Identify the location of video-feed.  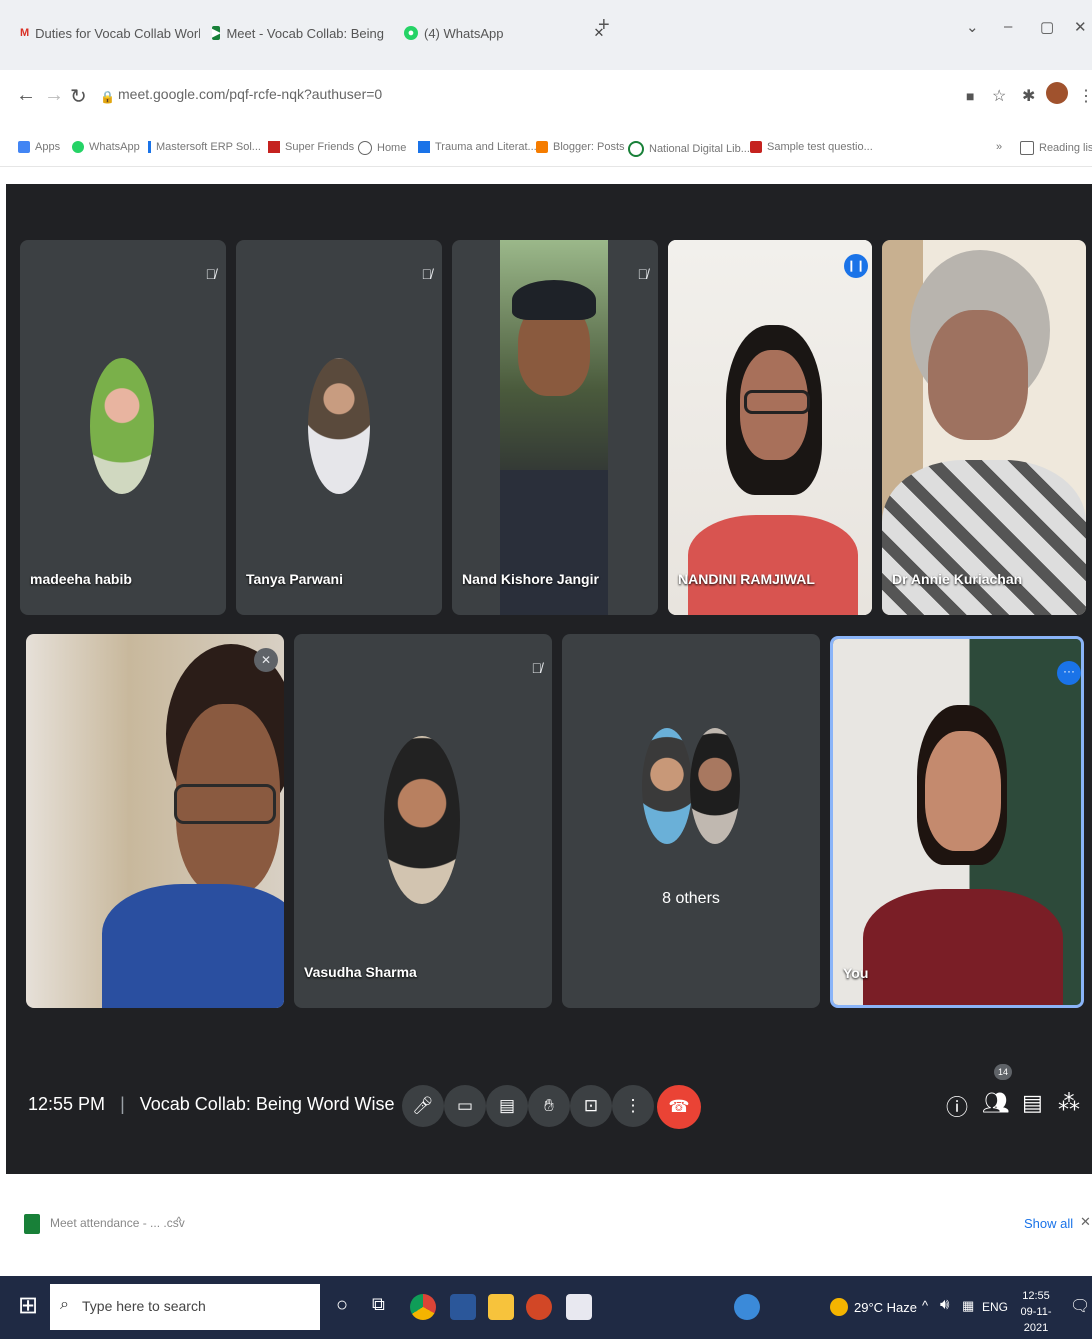
(770, 427).